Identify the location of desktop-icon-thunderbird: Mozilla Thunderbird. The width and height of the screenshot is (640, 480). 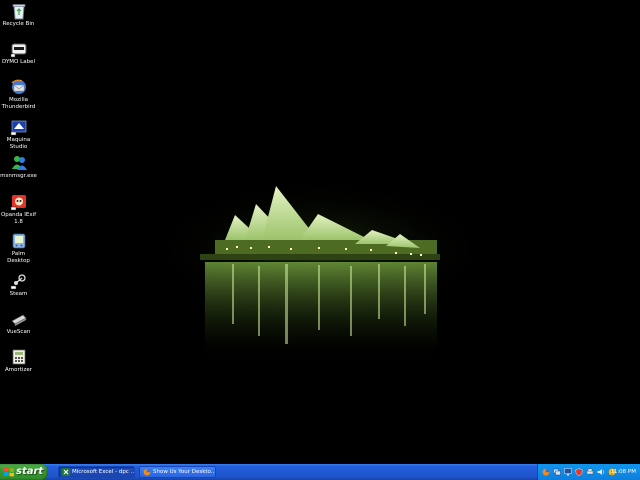
(18, 94).